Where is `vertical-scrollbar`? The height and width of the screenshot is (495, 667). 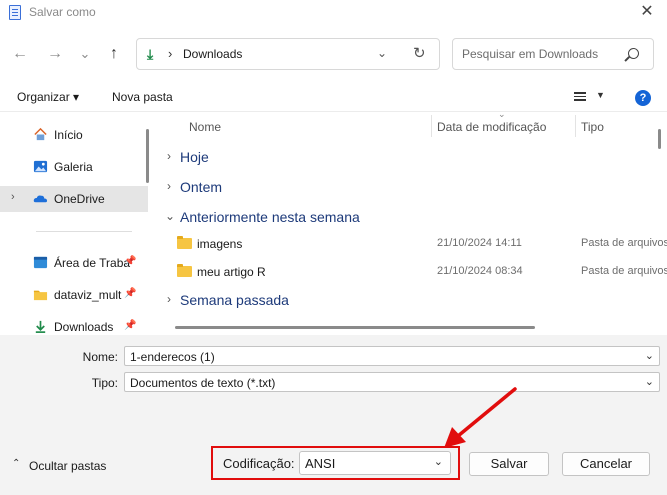 vertical-scrollbar is located at coordinates (659, 139).